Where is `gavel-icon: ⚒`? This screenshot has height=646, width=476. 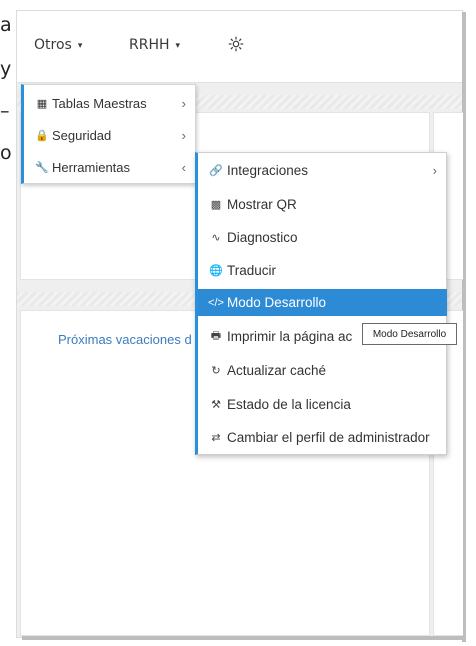 gavel-icon: ⚒ is located at coordinates (216, 405).